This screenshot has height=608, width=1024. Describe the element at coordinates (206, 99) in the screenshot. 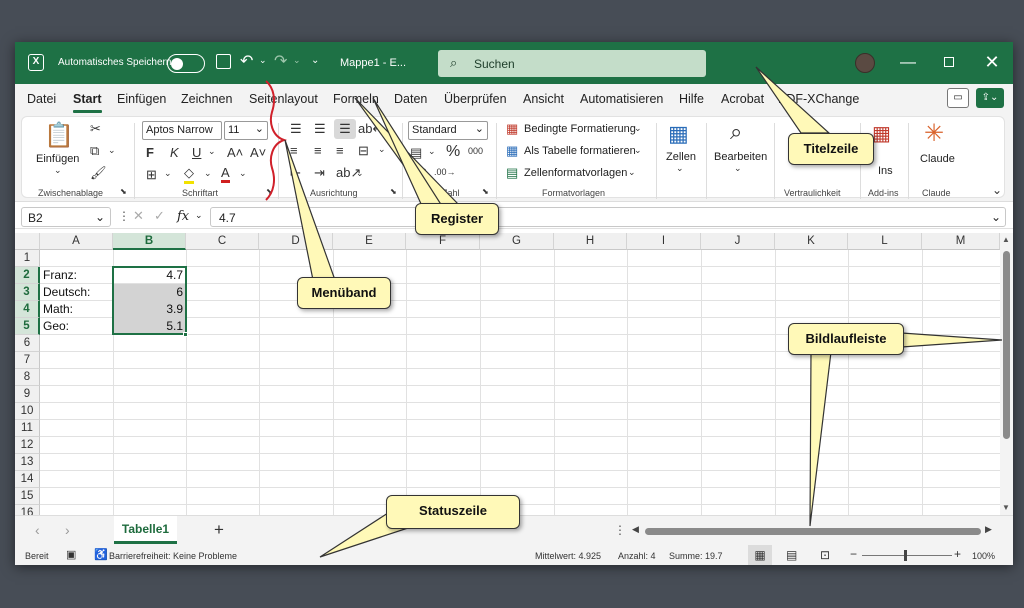

I see `tab-zeichnen: Zeichnen` at that location.